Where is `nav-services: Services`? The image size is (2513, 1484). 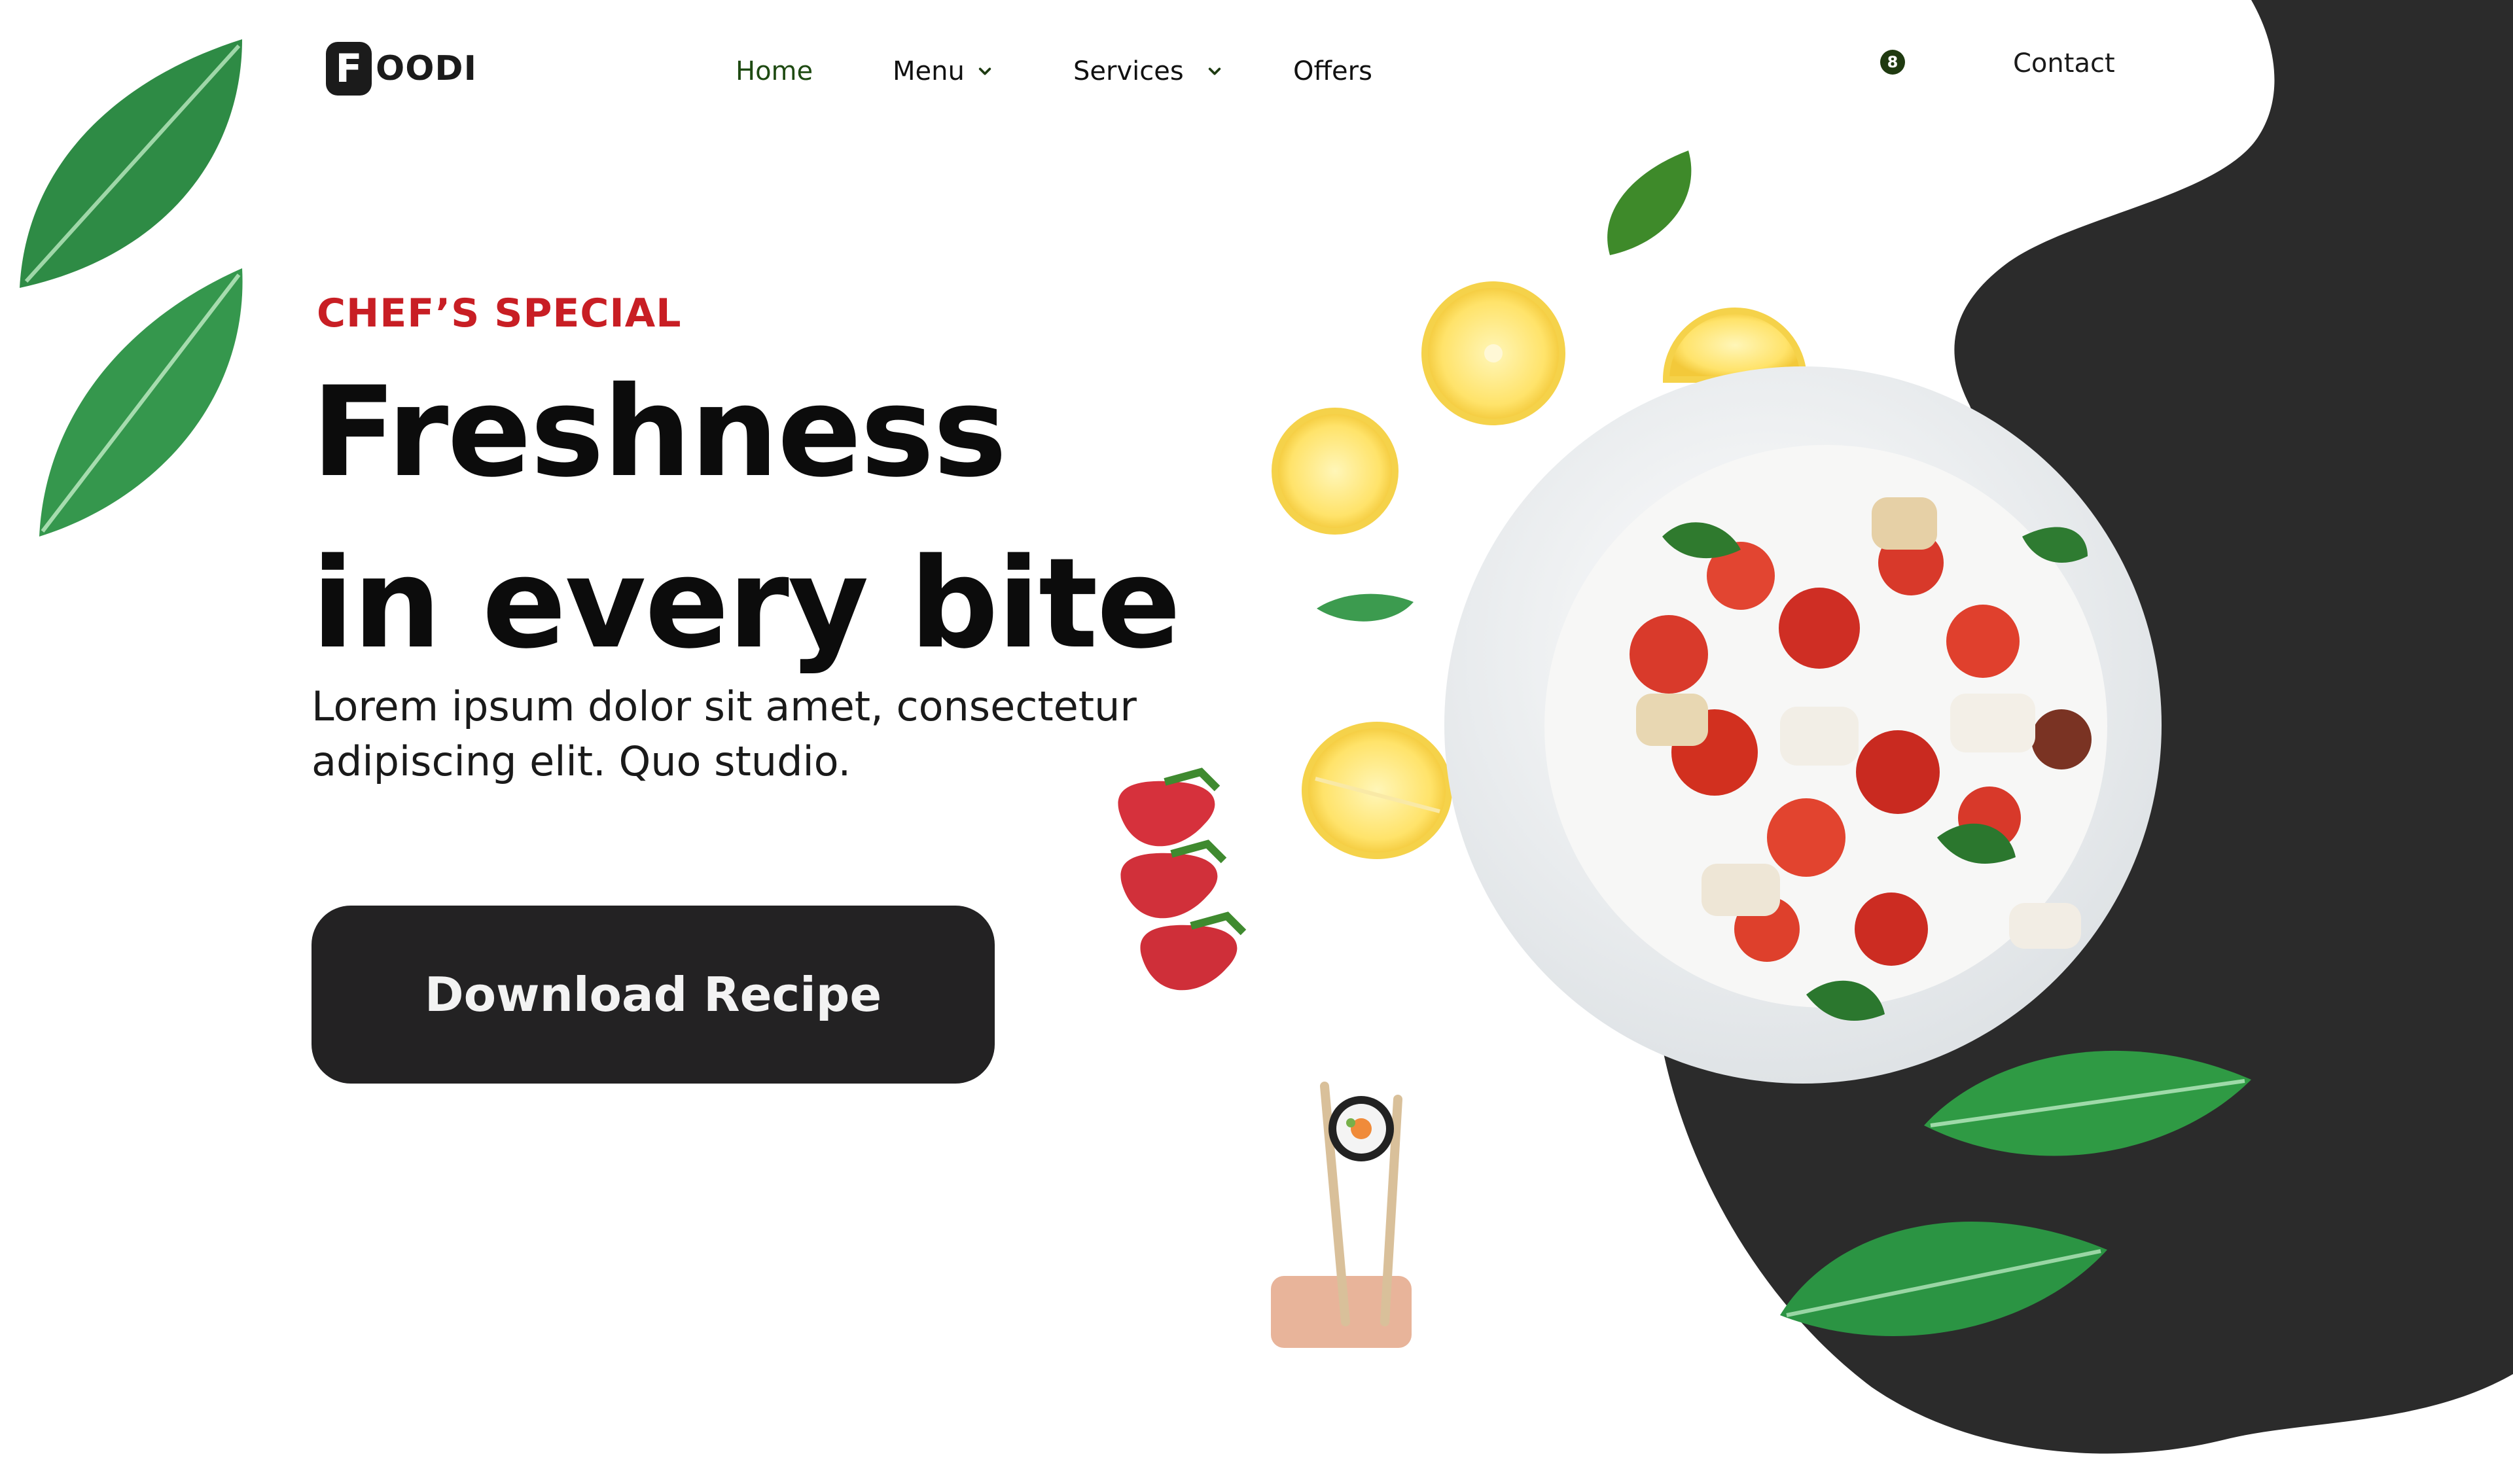 nav-services: Services is located at coordinates (1147, 71).